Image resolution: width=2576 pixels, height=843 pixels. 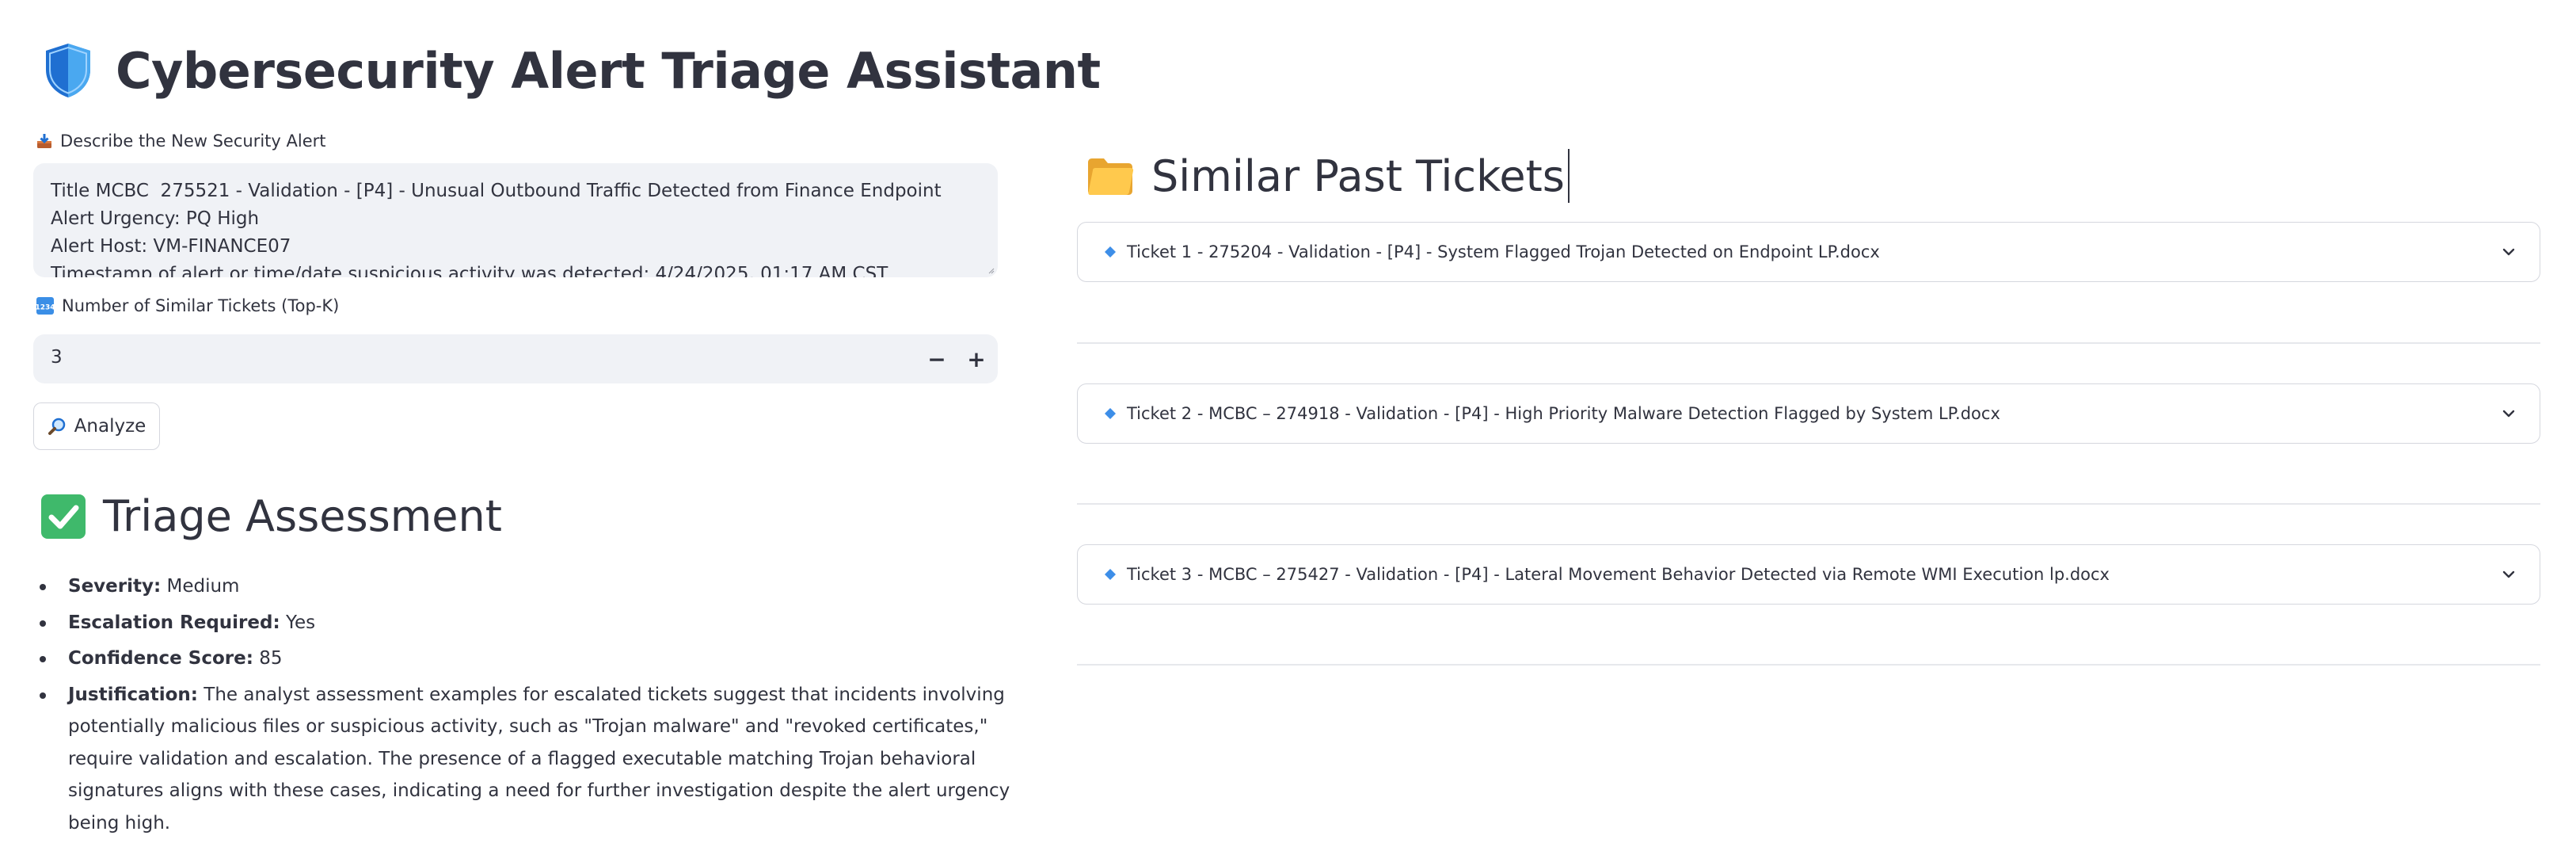 I want to click on topk-label: 1234 Number of Similar Tickets (Top-K), so click(x=187, y=305).